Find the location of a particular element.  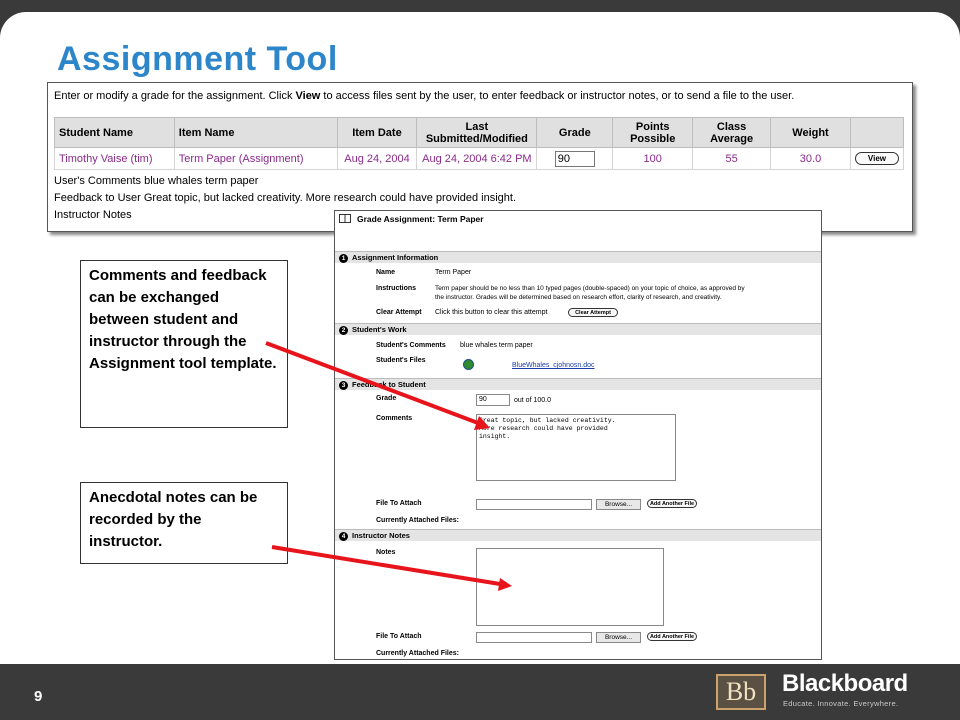

feedback-grade-label: Grade is located at coordinates (386, 398).